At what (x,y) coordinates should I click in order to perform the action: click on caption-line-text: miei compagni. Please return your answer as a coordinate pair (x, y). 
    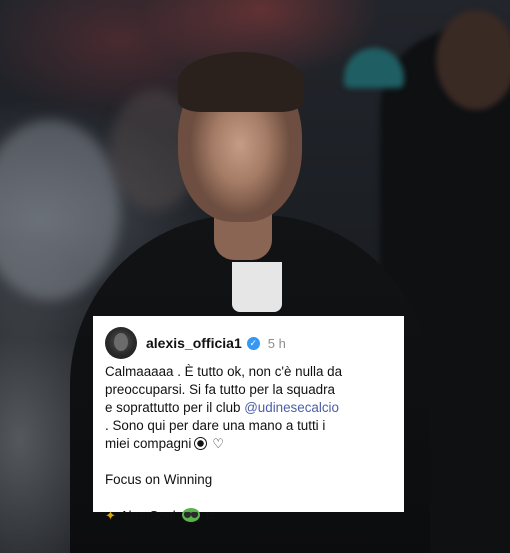
    Looking at the image, I should click on (148, 443).